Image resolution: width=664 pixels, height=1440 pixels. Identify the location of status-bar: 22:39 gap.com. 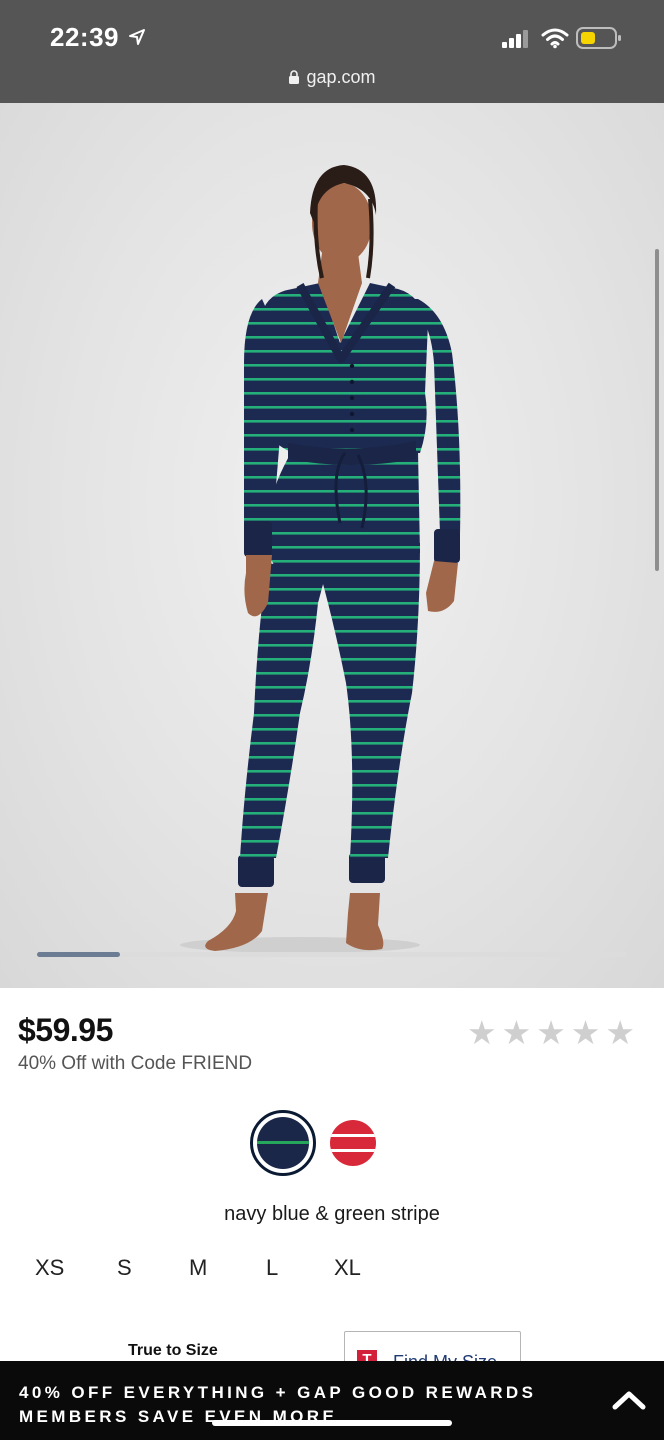
(332, 51).